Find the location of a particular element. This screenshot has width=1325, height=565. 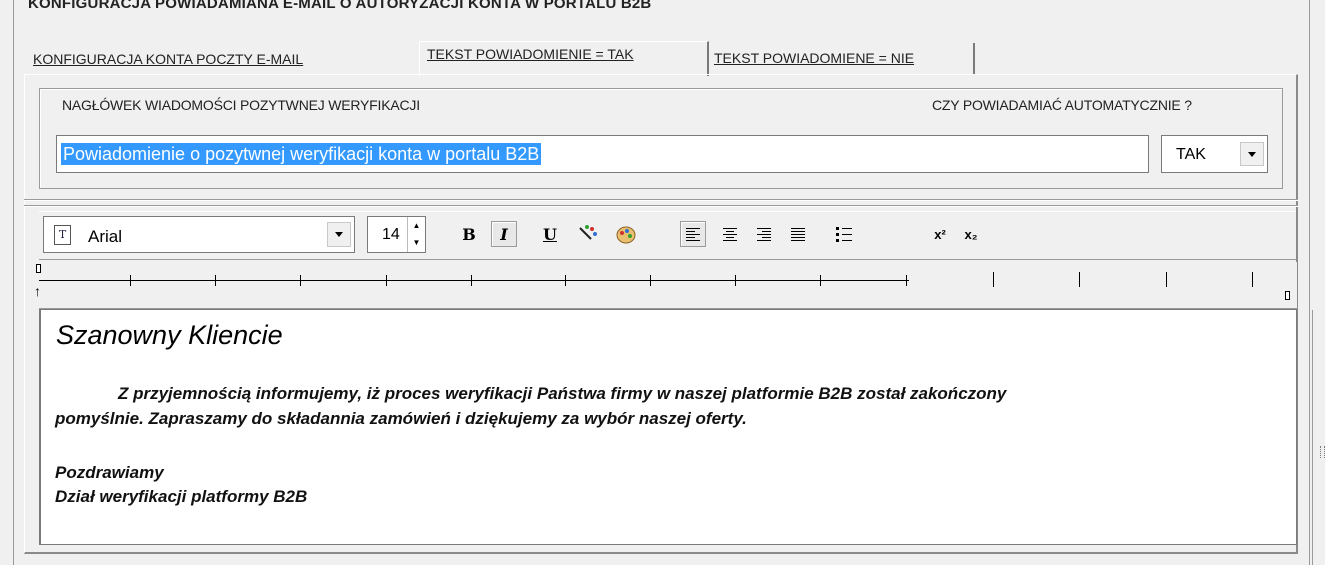

align-left-icon is located at coordinates (693, 234).